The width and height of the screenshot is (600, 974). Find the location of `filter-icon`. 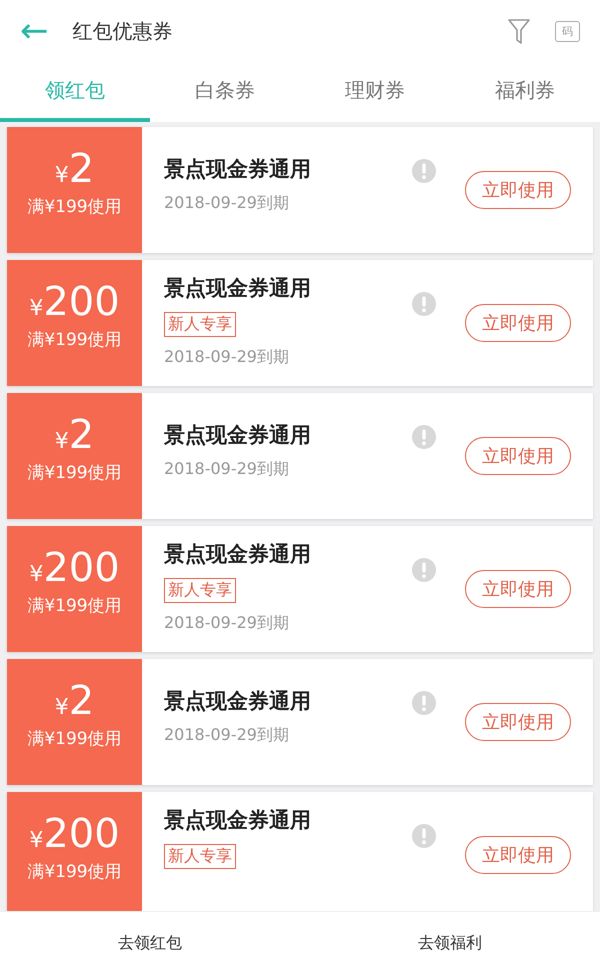

filter-icon is located at coordinates (519, 31).